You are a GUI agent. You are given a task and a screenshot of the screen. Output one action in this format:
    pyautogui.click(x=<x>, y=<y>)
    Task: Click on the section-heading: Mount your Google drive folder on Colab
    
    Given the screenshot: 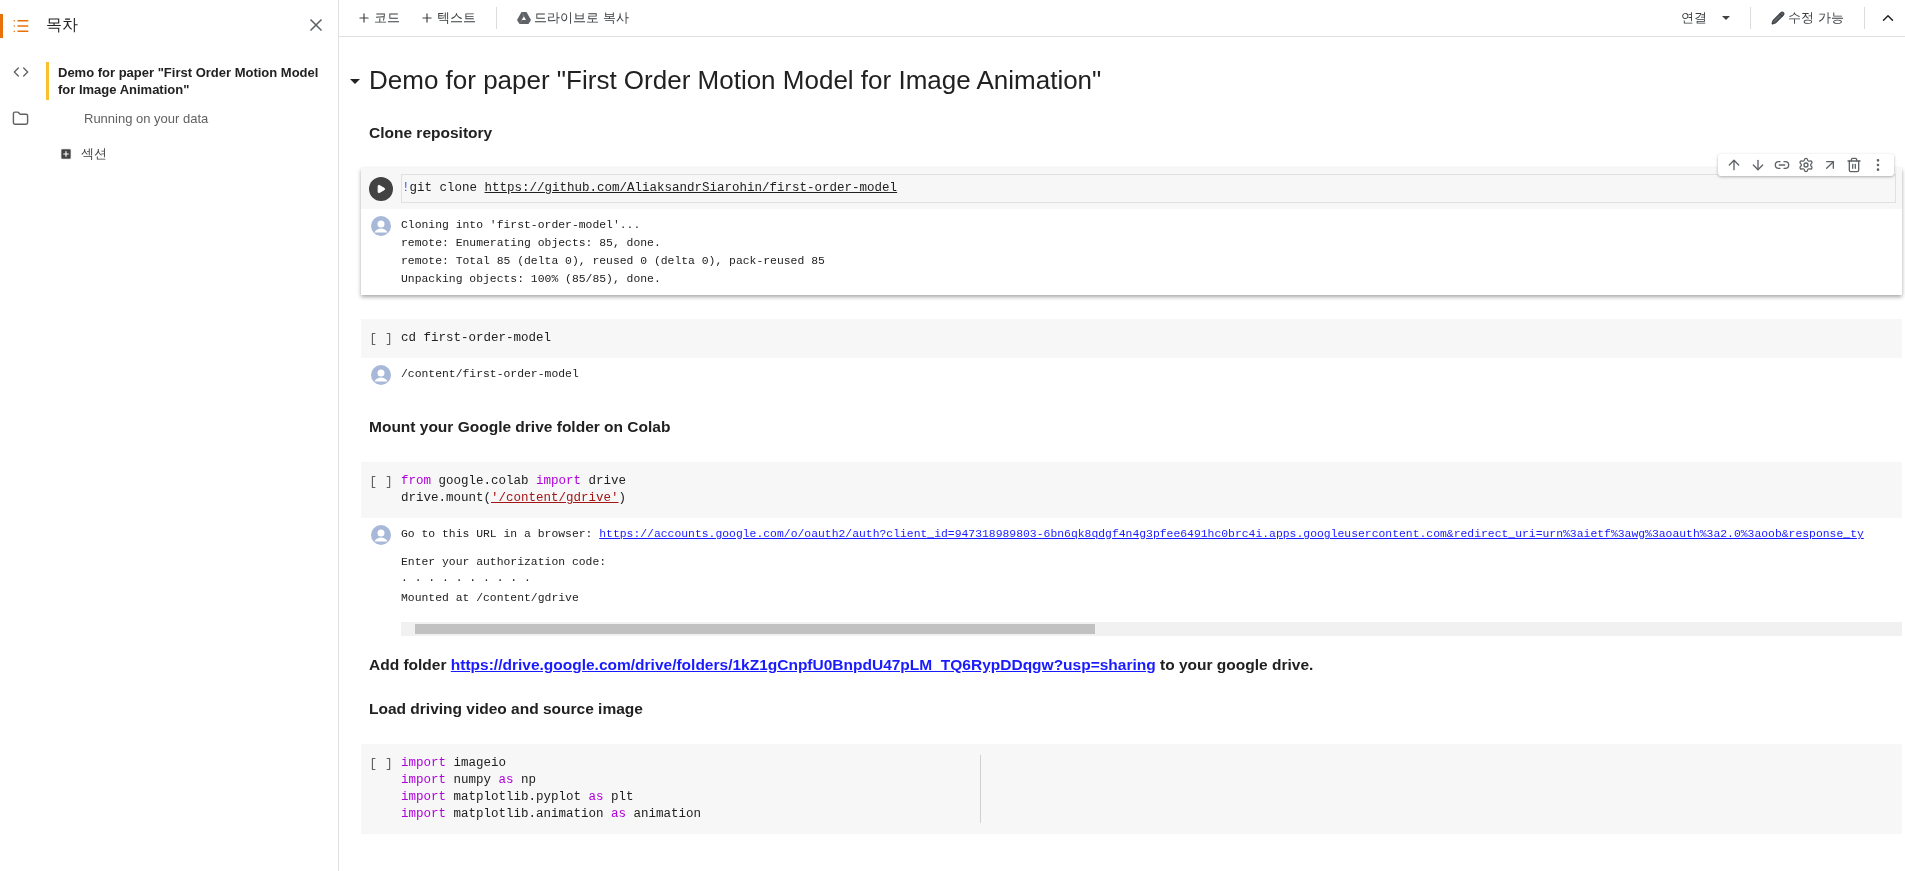 What is the action you would take?
    pyautogui.click(x=520, y=427)
    